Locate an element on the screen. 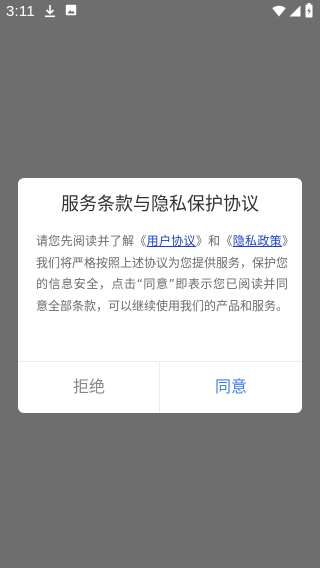 Image resolution: width=320 pixels, height=568 pixels. dialog-title: 服务条款与隐私保护协议 is located at coordinates (160, 204).